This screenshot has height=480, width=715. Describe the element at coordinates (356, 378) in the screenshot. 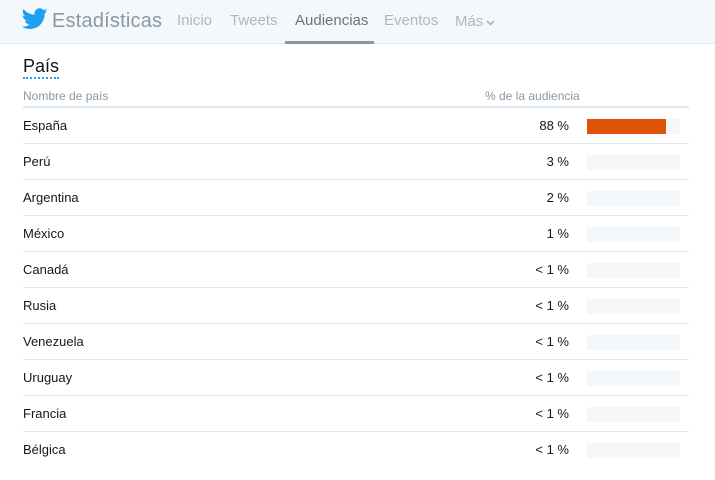

I see `table-row: Uruguay < 1 %` at that location.